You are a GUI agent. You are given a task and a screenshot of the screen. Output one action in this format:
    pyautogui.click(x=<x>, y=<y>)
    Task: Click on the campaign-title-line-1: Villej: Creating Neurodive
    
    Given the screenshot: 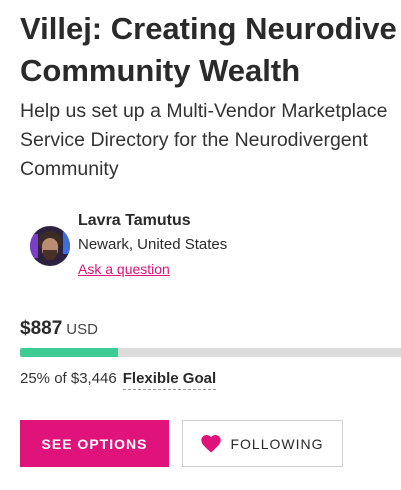 What is the action you would take?
    pyautogui.click(x=208, y=28)
    